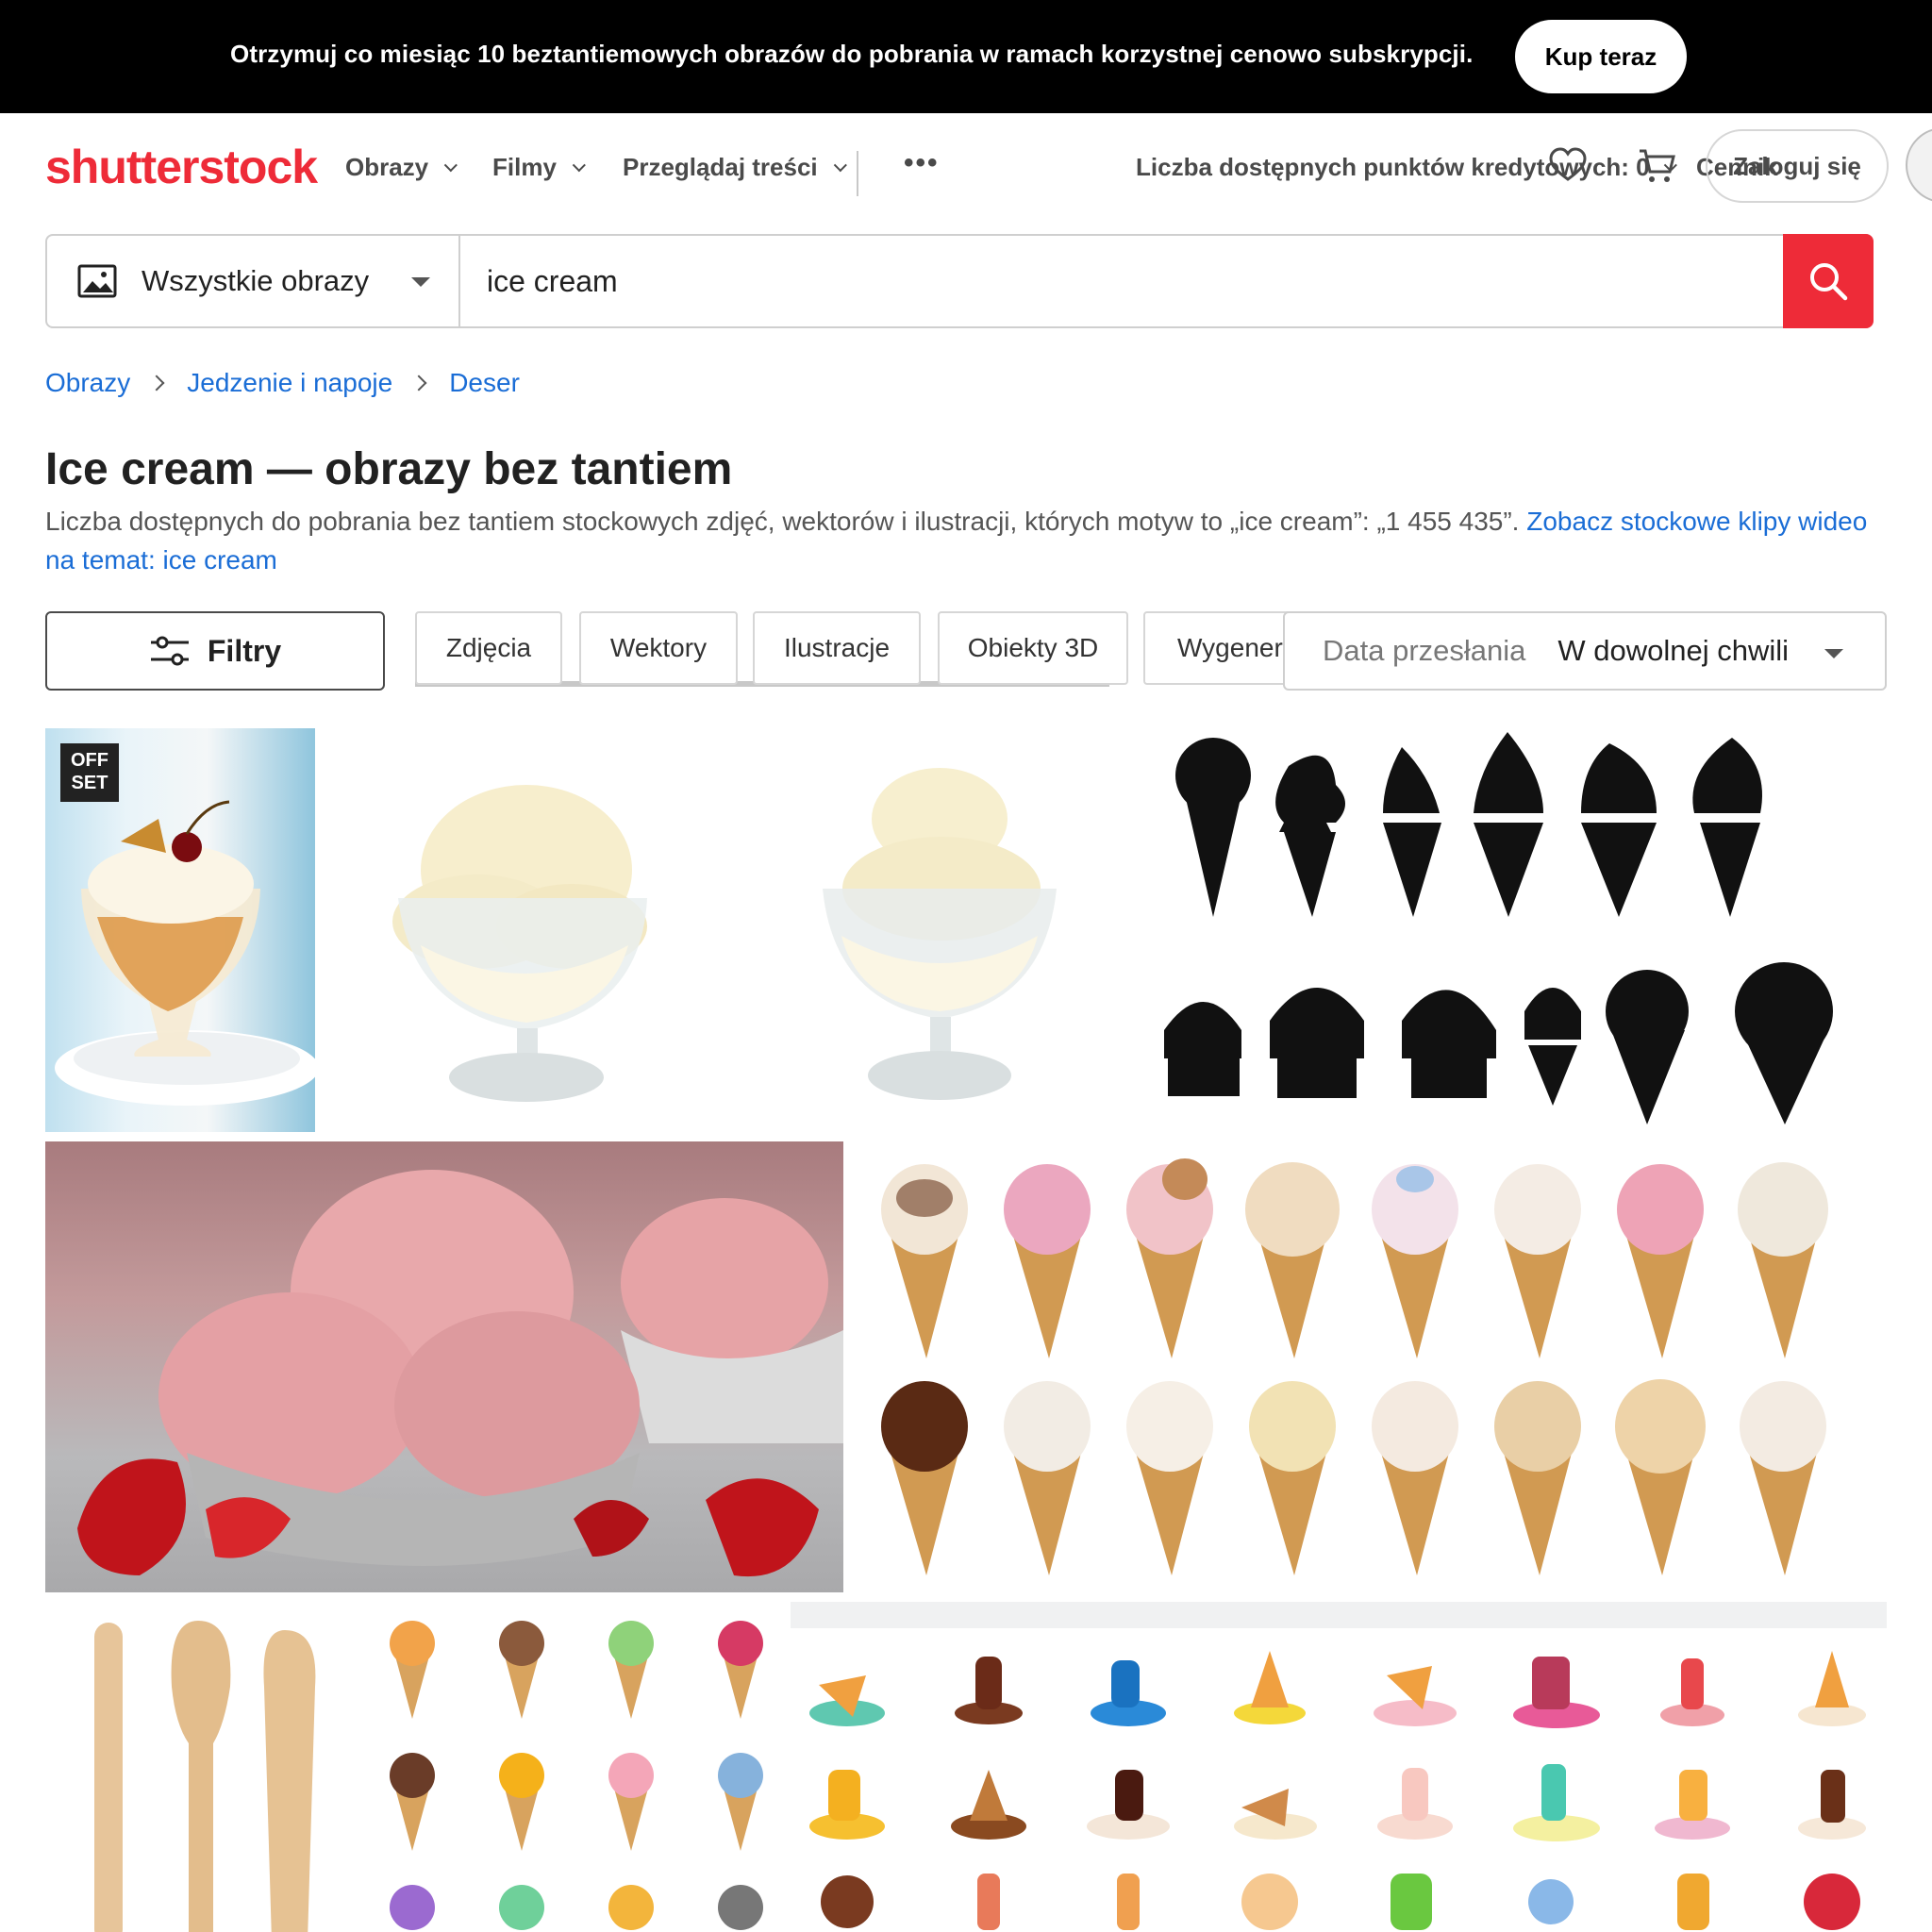 This screenshot has width=1932, height=1932. What do you see at coordinates (90, 773) in the screenshot?
I see `offset-badge: OFF SET` at bounding box center [90, 773].